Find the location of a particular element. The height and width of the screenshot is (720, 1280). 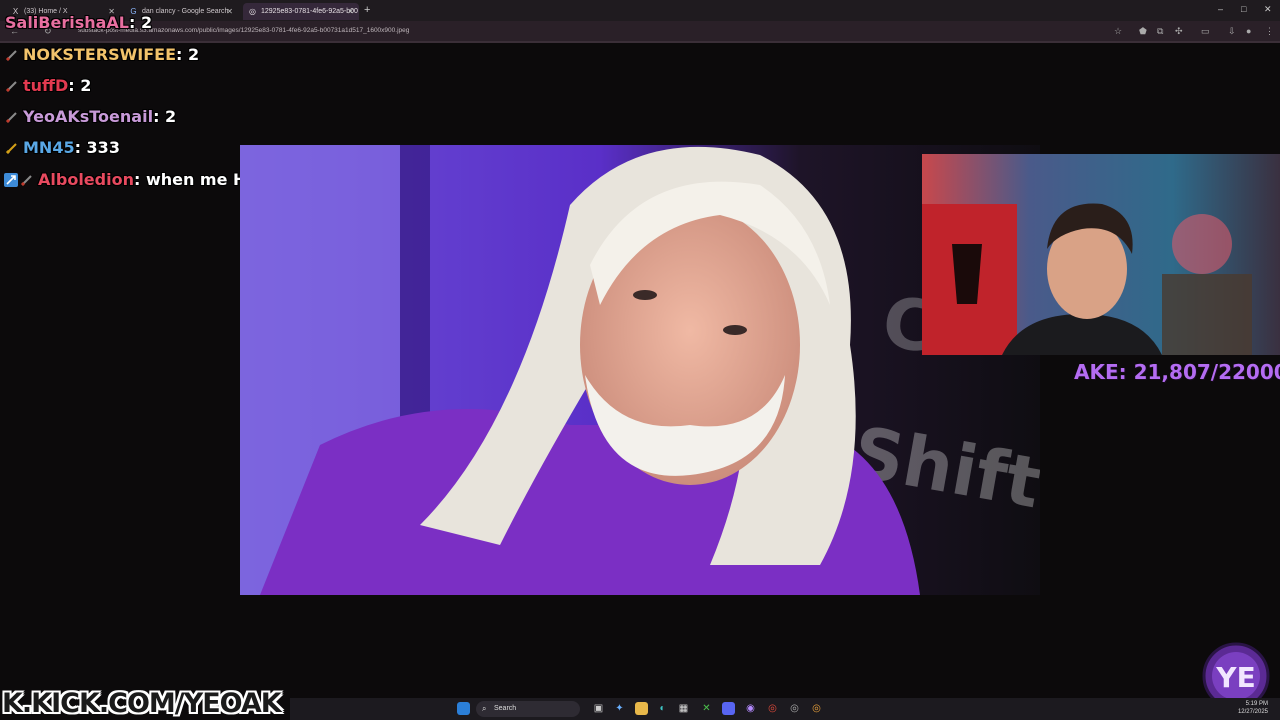

chat-username: NOKSTERSWIFEE is located at coordinates (99, 54).